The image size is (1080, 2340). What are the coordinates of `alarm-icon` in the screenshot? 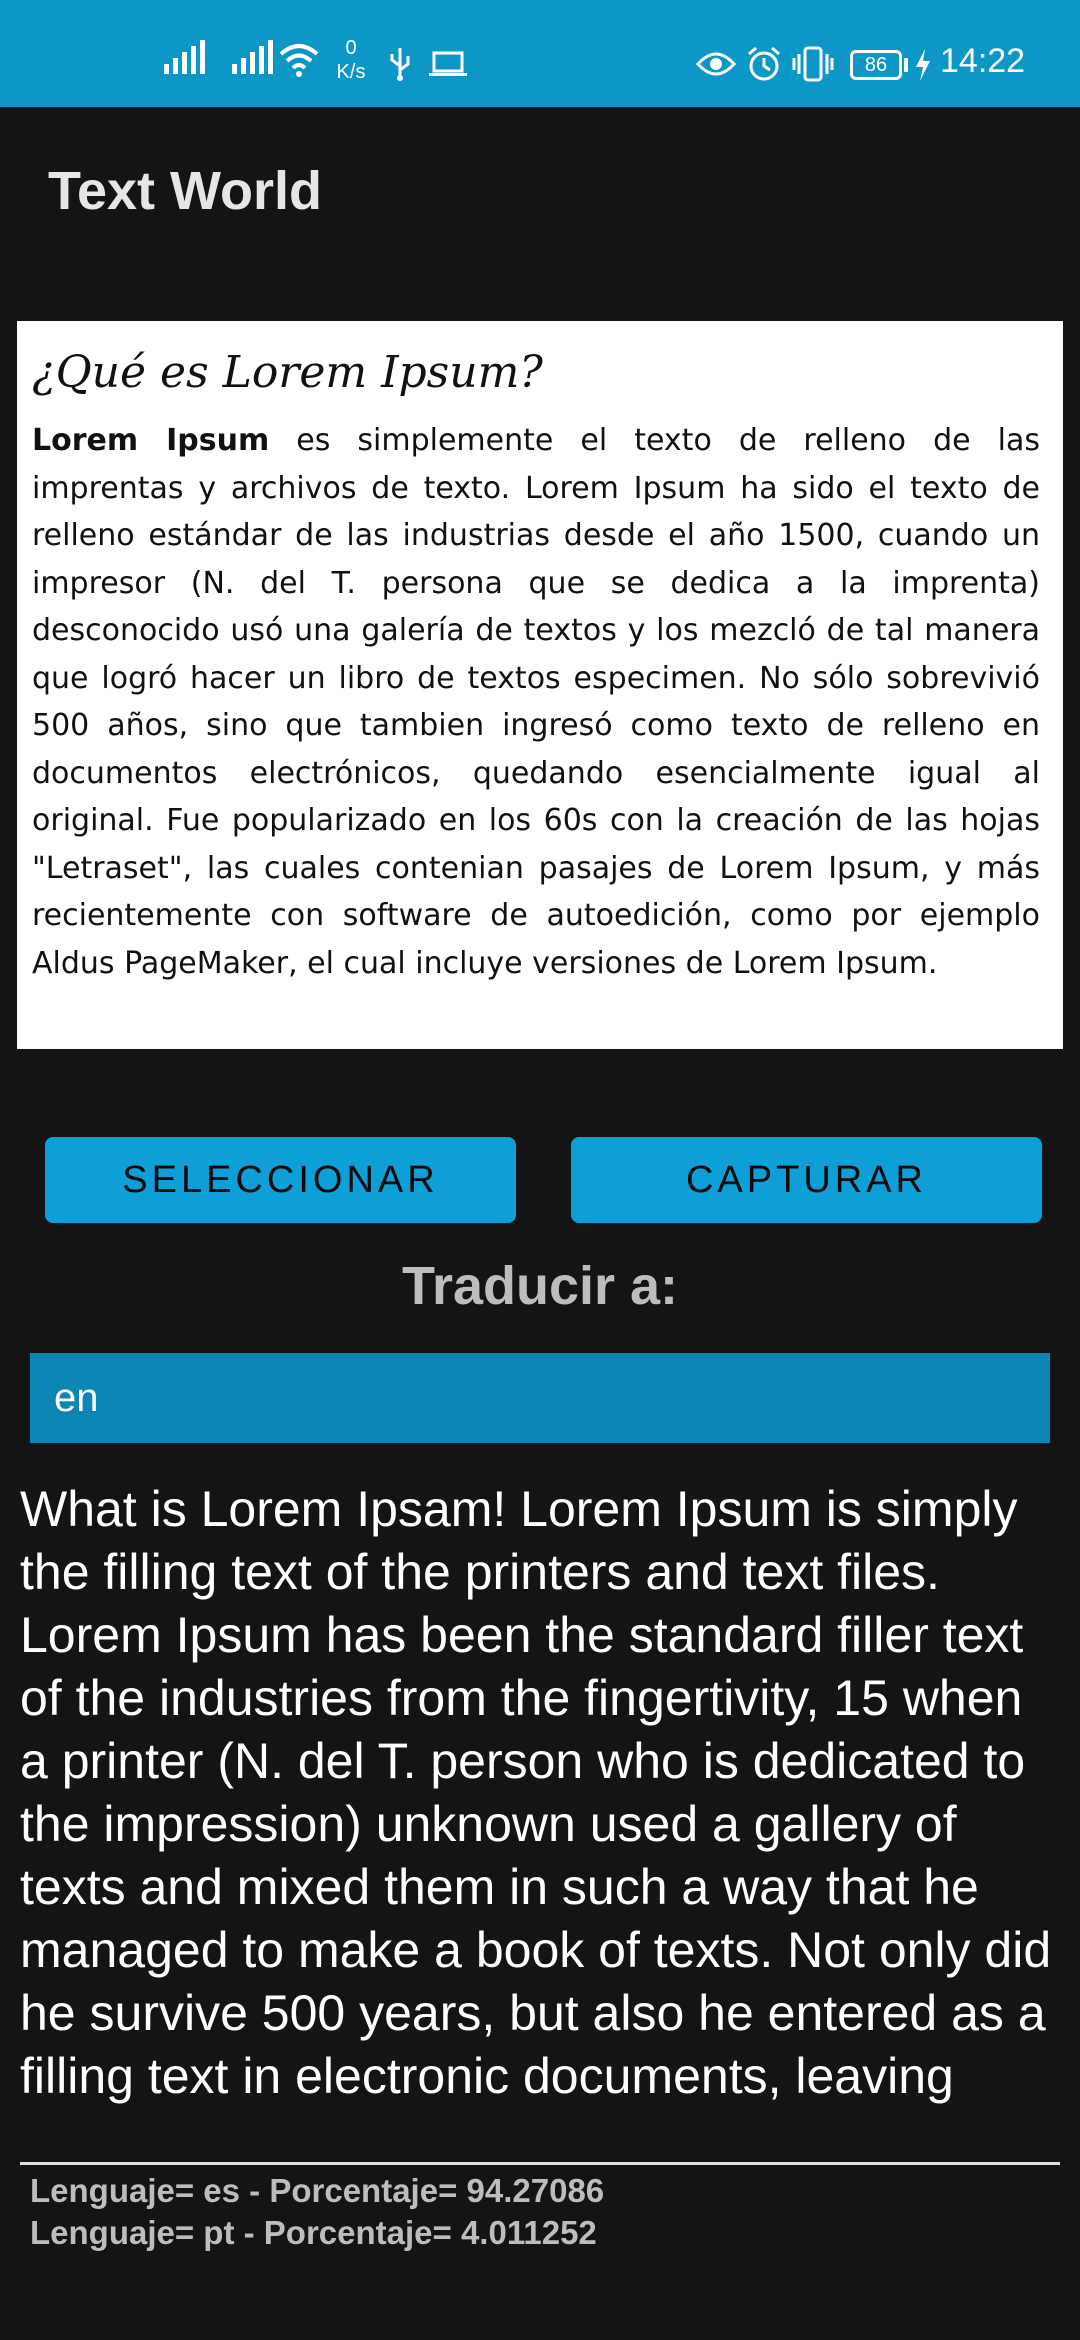 It's located at (764, 63).